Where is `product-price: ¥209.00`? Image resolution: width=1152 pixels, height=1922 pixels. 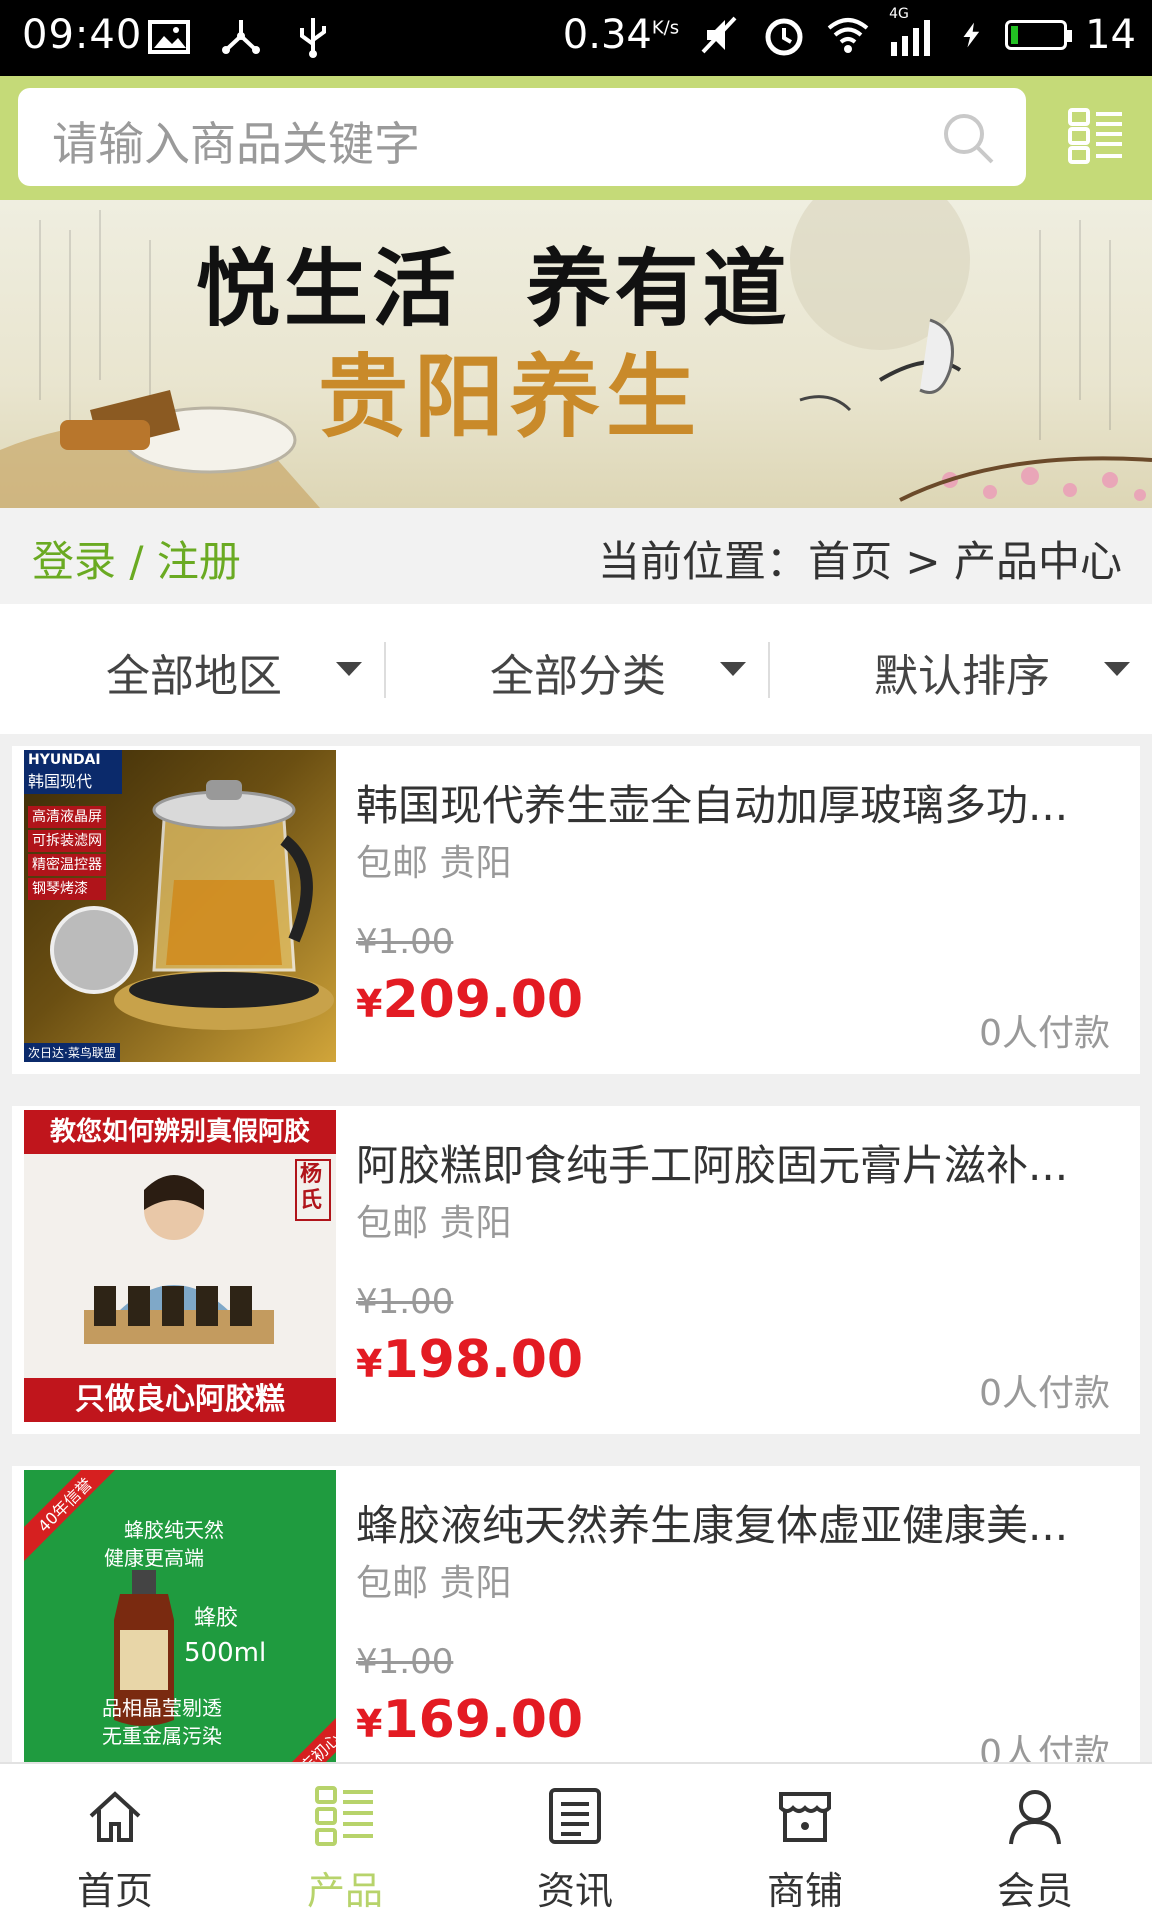 product-price: ¥209.00 is located at coordinates (470, 1000).